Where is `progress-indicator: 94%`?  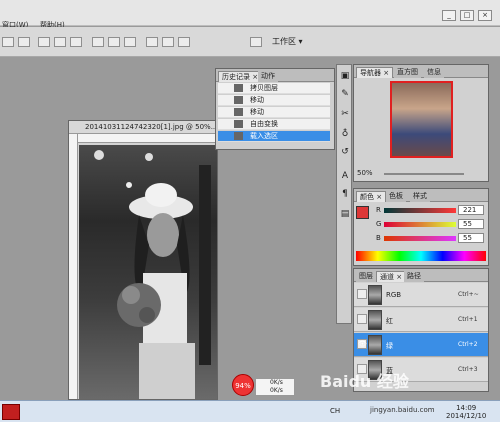
progress-indicator: 94% is located at coordinates (243, 385).